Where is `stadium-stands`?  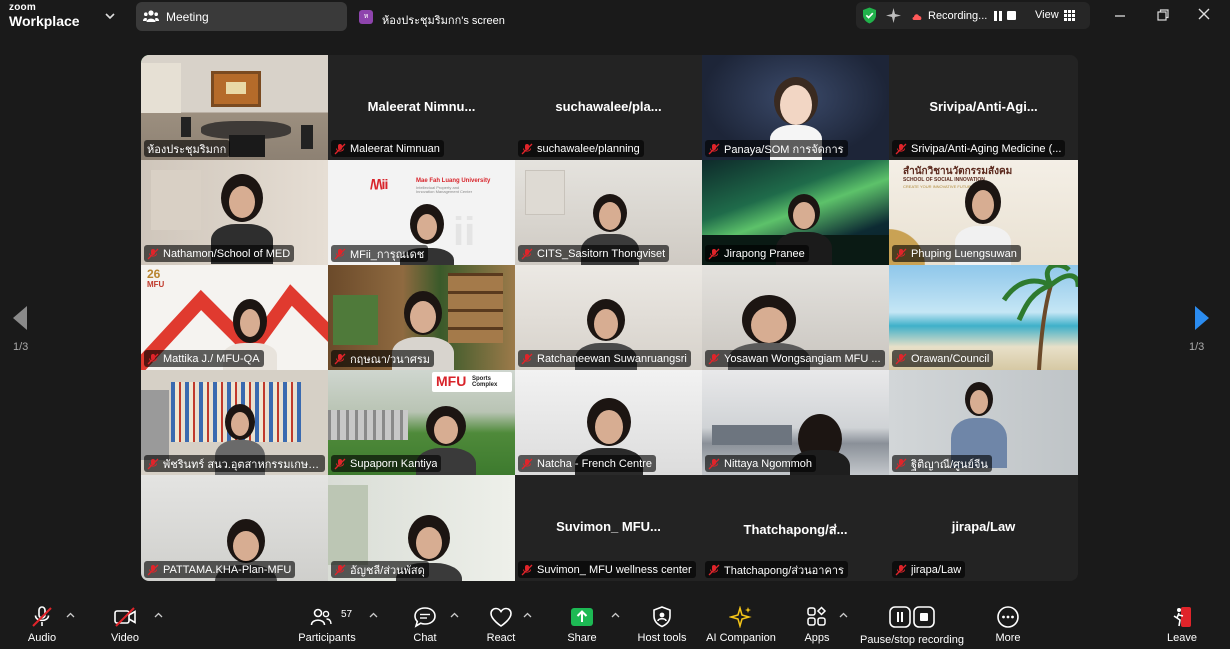 stadium-stands is located at coordinates (368, 425).